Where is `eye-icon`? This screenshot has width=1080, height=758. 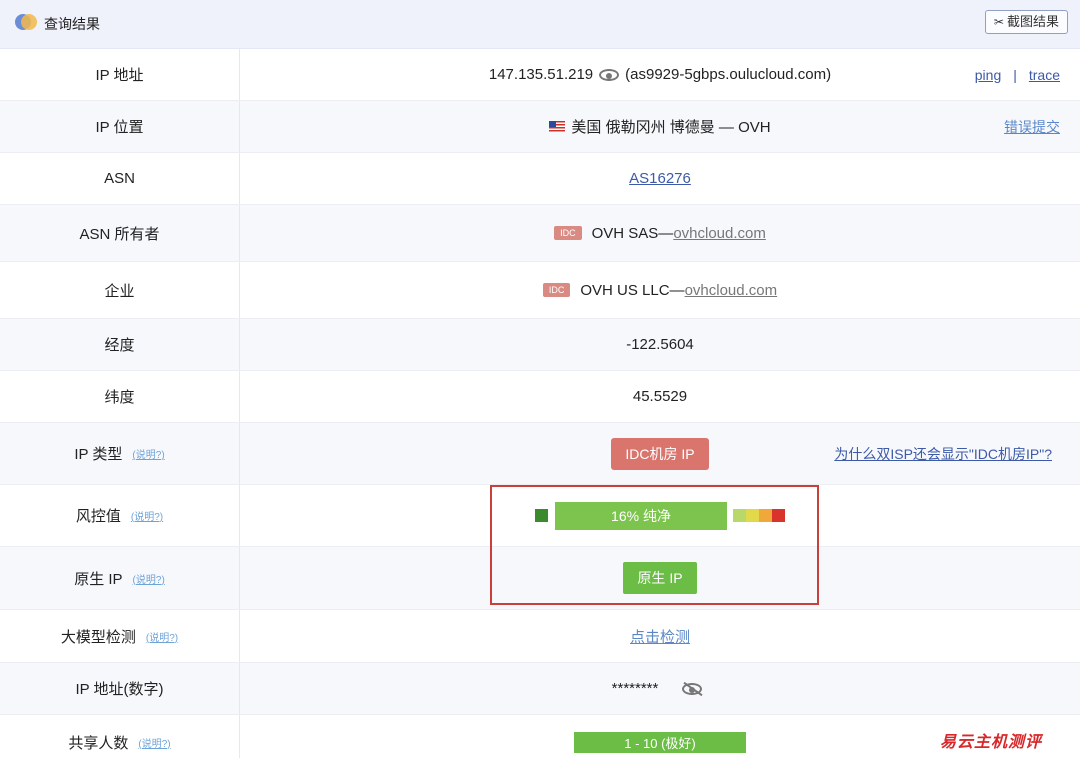 eye-icon is located at coordinates (609, 74).